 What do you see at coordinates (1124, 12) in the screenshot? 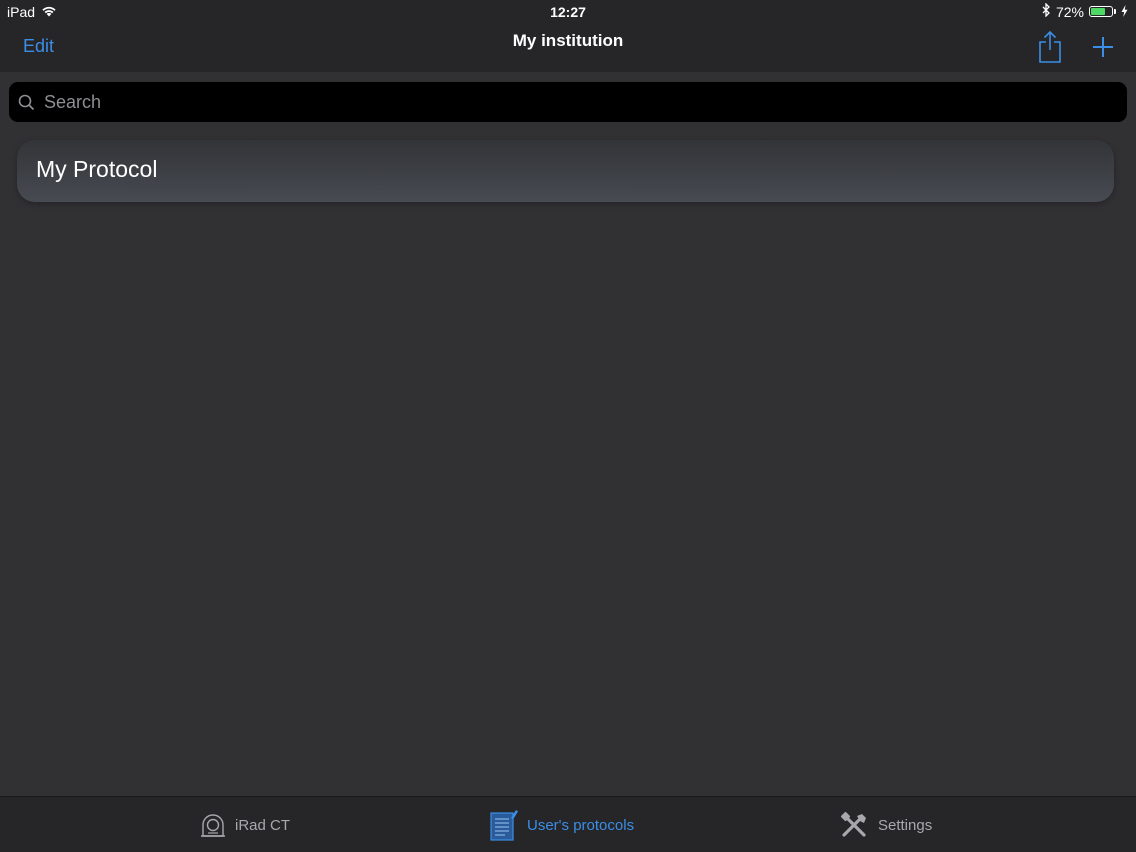
I see `charging-icon` at bounding box center [1124, 12].